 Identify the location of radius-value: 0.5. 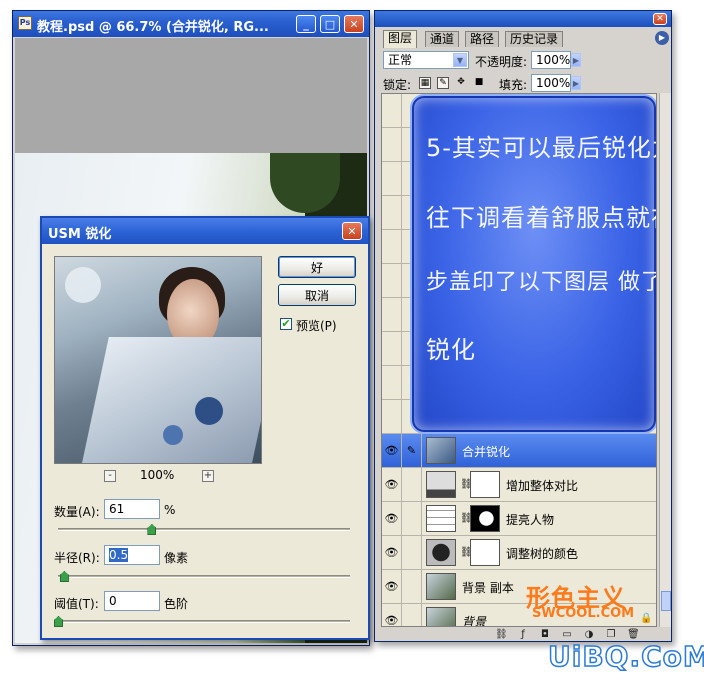
(119, 555).